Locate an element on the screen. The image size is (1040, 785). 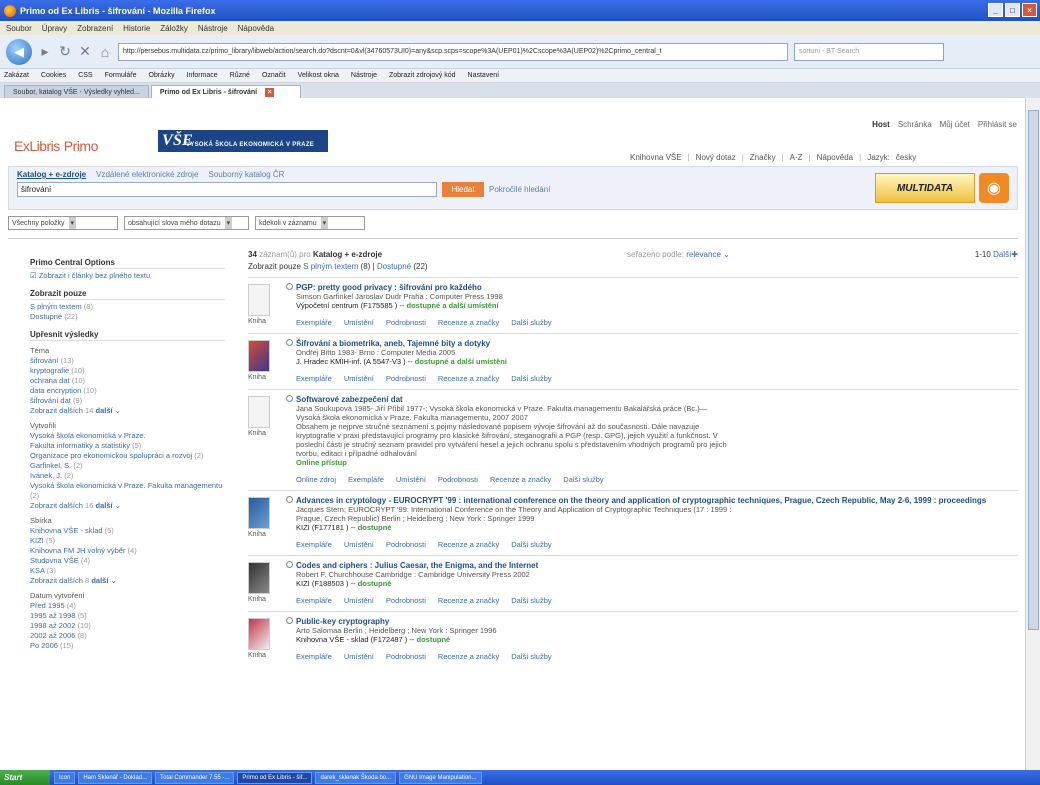
facet-item: Garfinkel, S. (2) is located at coordinates (127, 466).